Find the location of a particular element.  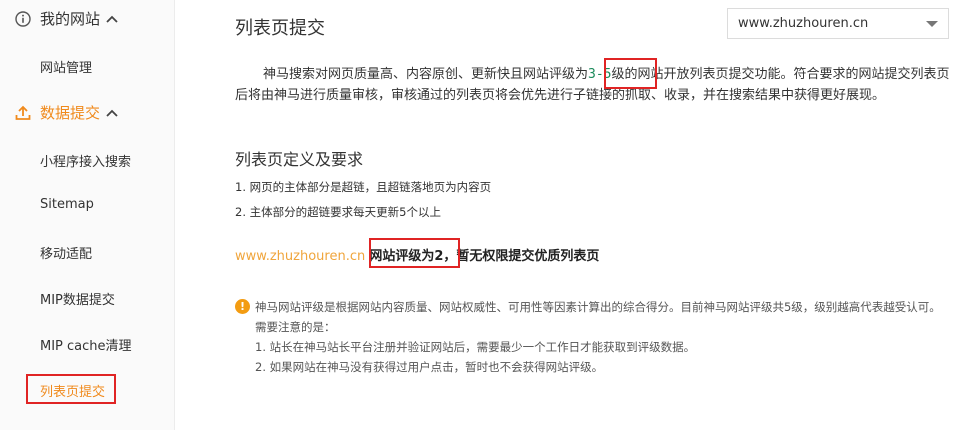

sidebar-item-site-management: 网站管理 is located at coordinates (66, 66).